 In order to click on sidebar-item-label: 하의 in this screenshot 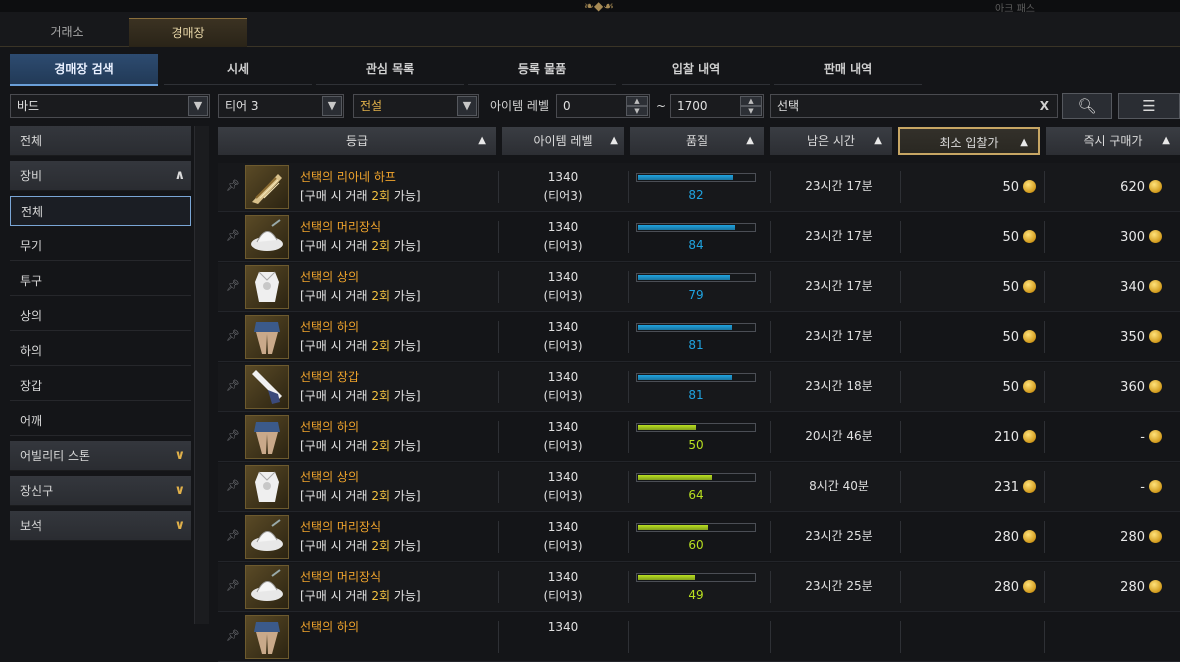, I will do `click(31, 351)`.